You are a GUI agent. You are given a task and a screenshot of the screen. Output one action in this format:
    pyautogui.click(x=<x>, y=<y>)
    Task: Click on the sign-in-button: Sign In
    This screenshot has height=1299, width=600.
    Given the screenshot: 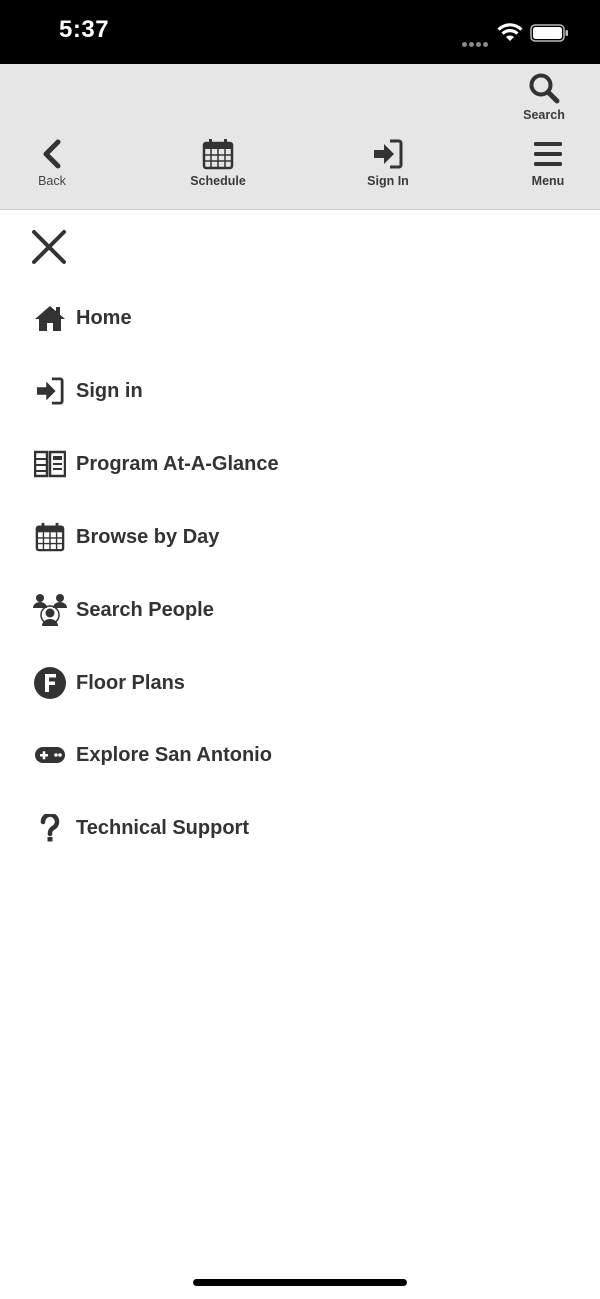 What is the action you would take?
    pyautogui.click(x=388, y=163)
    